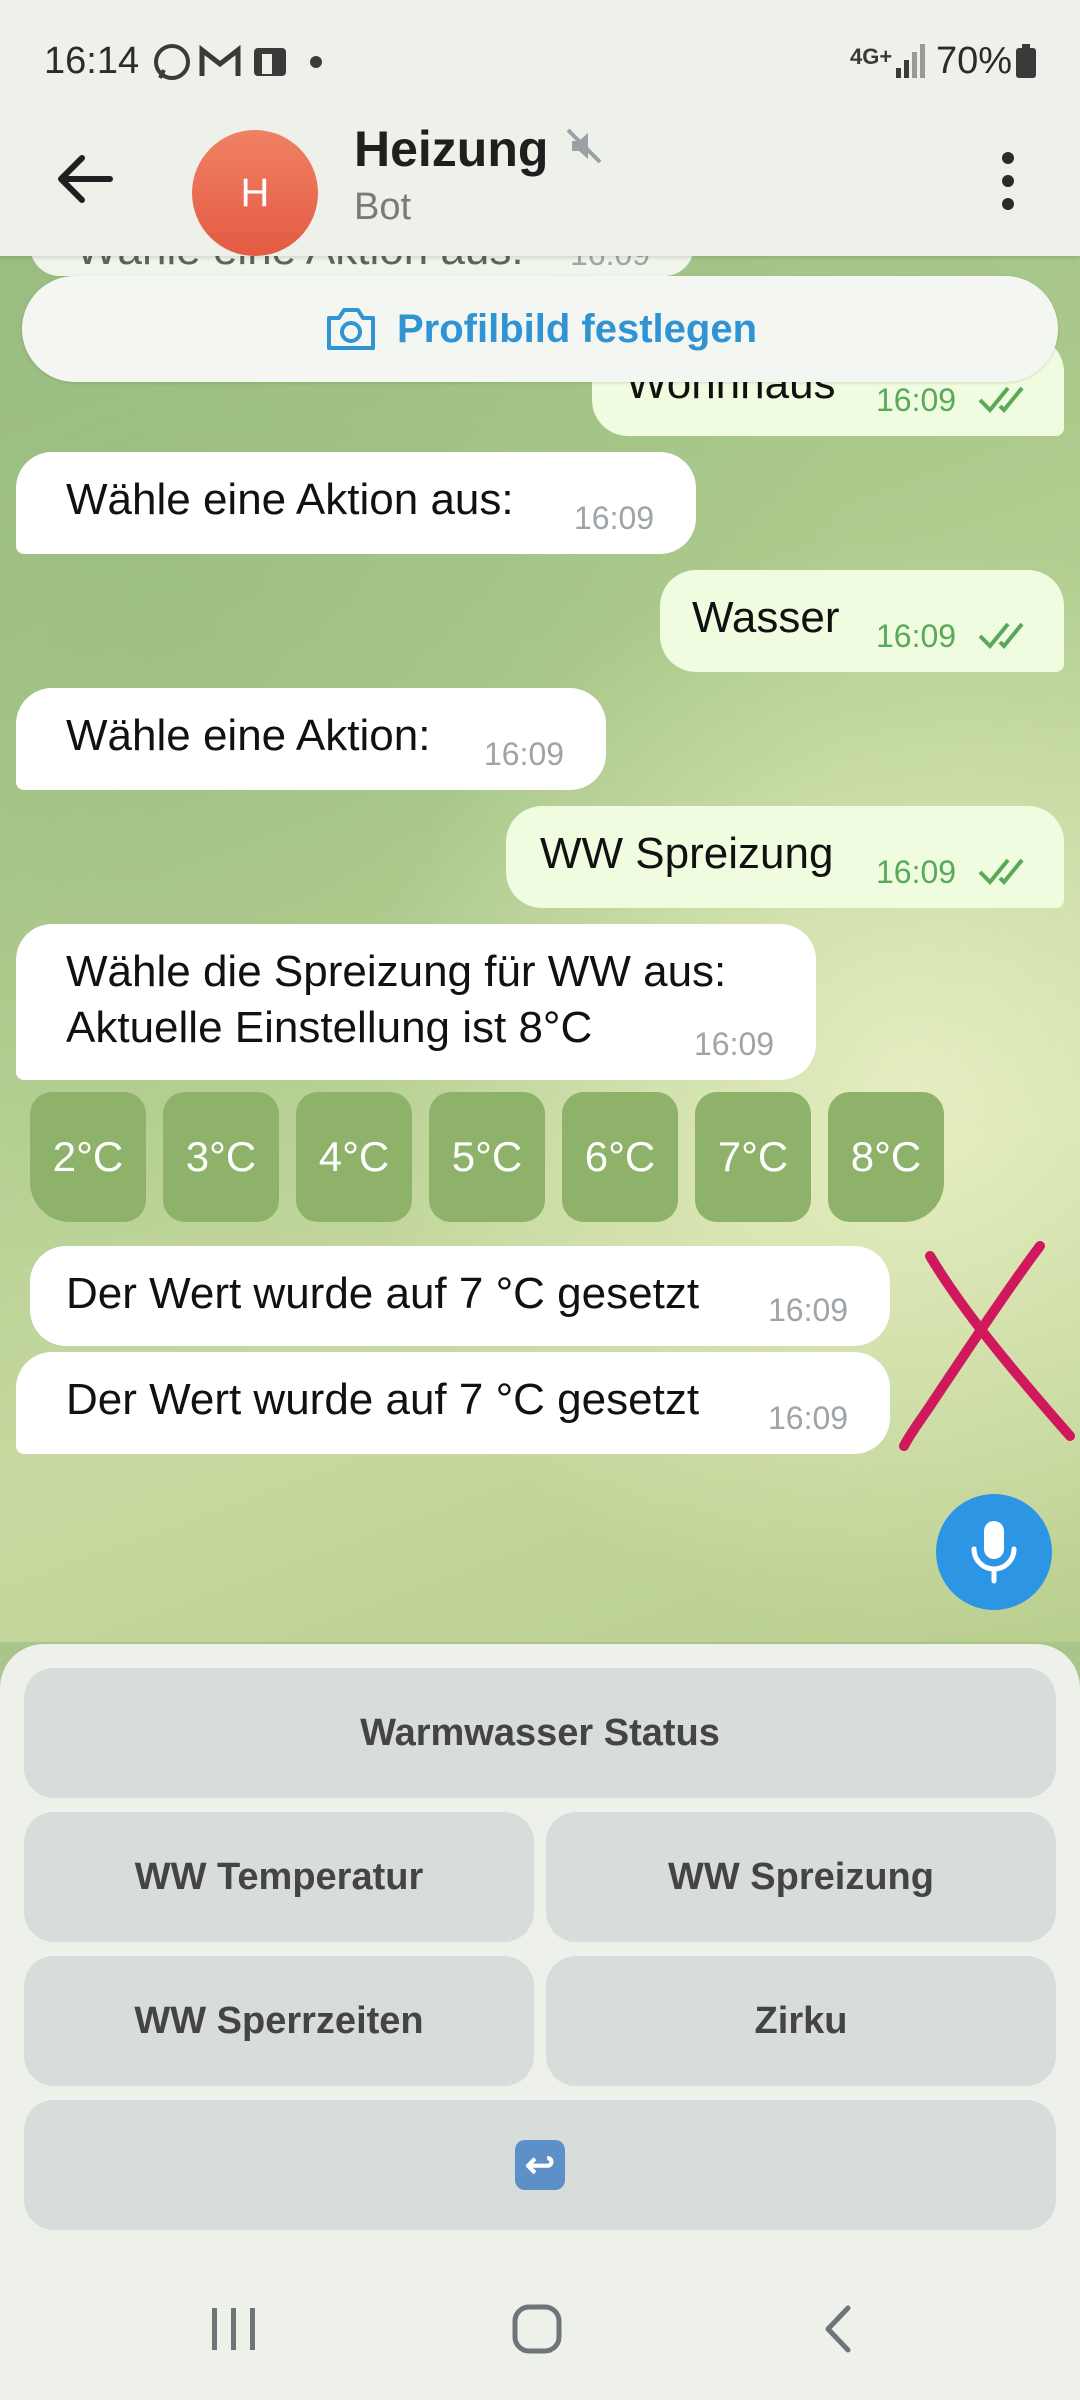 This screenshot has width=1080, height=2400. I want to click on system-nav-bar, so click(540, 2332).